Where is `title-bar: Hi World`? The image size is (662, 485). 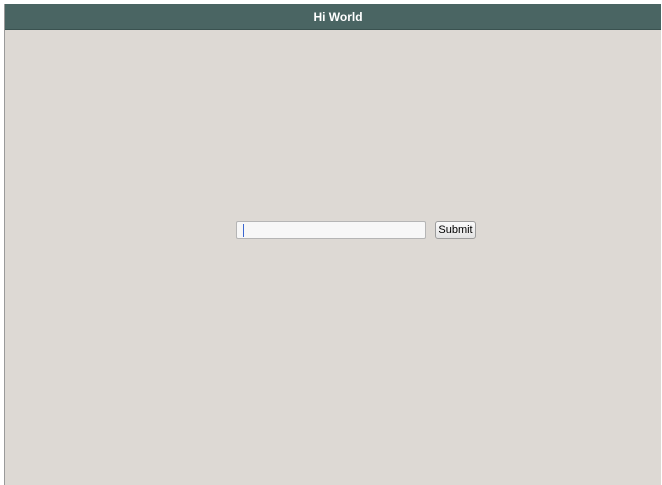 title-bar: Hi World is located at coordinates (333, 17).